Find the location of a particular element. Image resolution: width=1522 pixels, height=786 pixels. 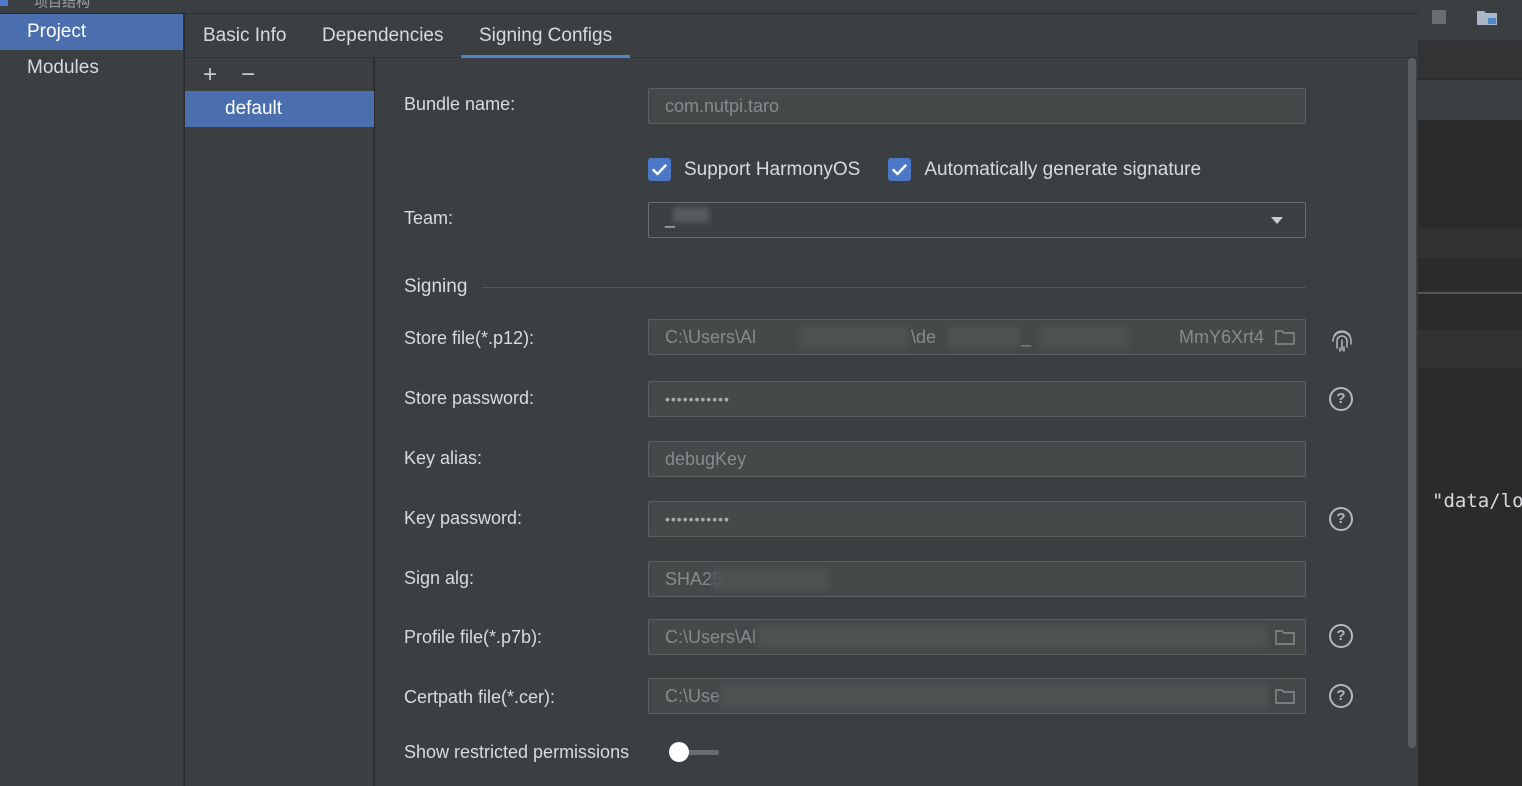

tab-basic-info: Basic Info is located at coordinates (244, 36).